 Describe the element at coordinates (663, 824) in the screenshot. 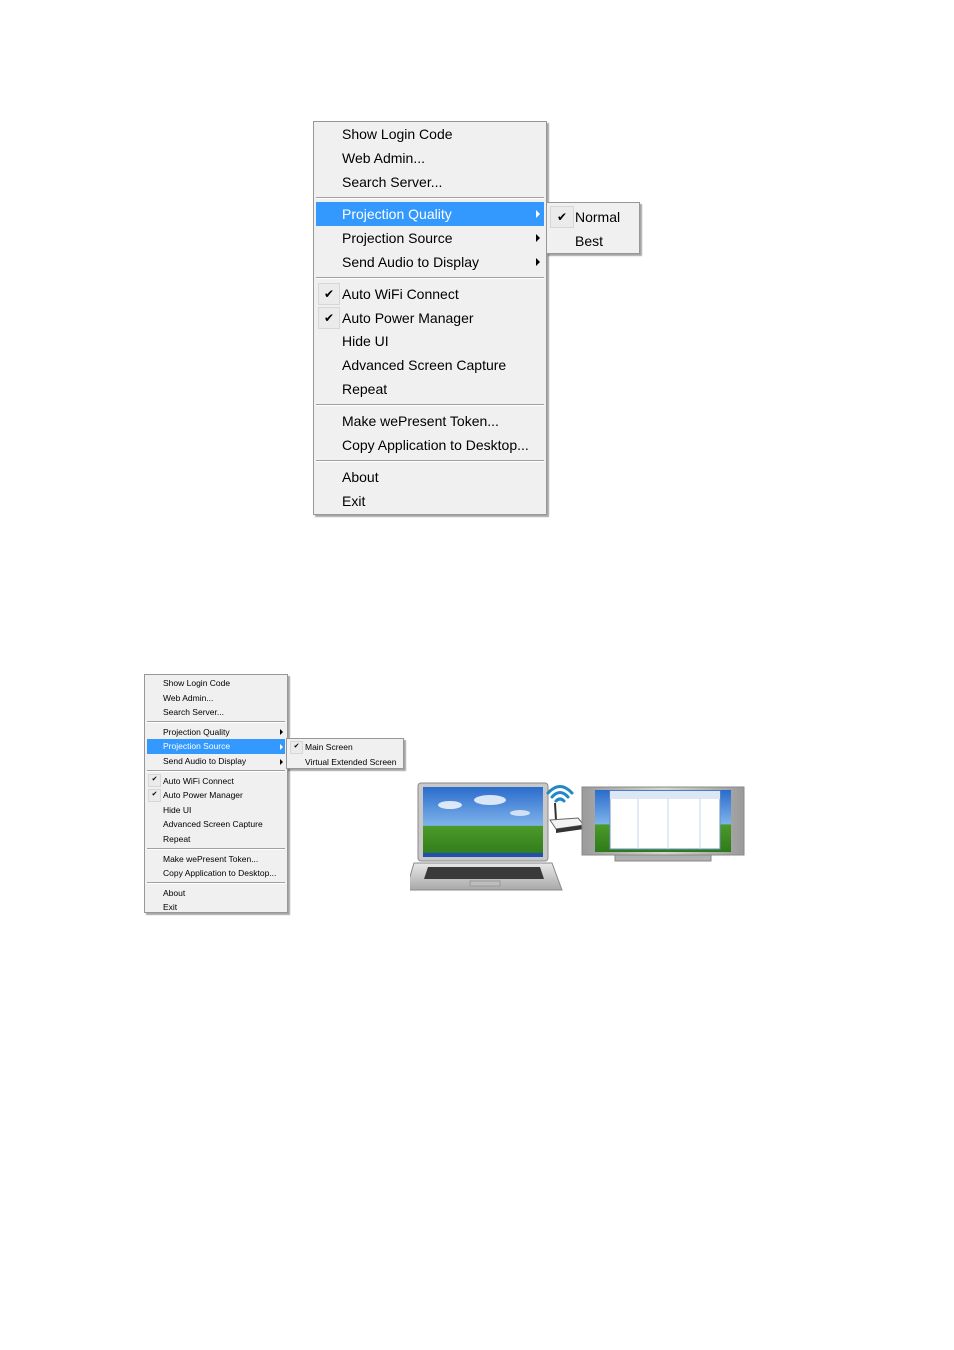

I see `display-monitor-icon` at that location.